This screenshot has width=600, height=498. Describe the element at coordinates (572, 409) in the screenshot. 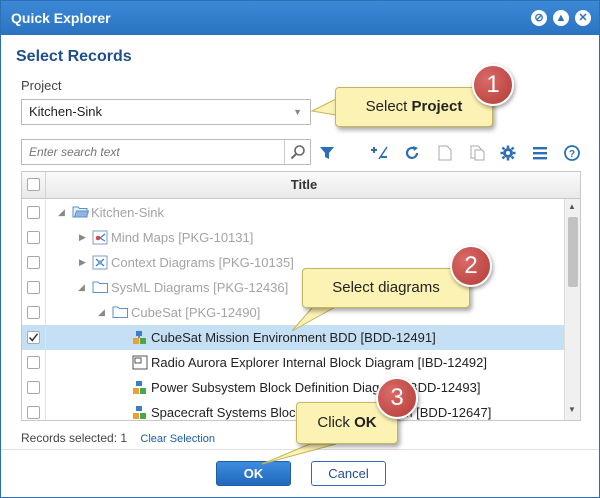

I see `scroll-down-icon: ▼` at that location.